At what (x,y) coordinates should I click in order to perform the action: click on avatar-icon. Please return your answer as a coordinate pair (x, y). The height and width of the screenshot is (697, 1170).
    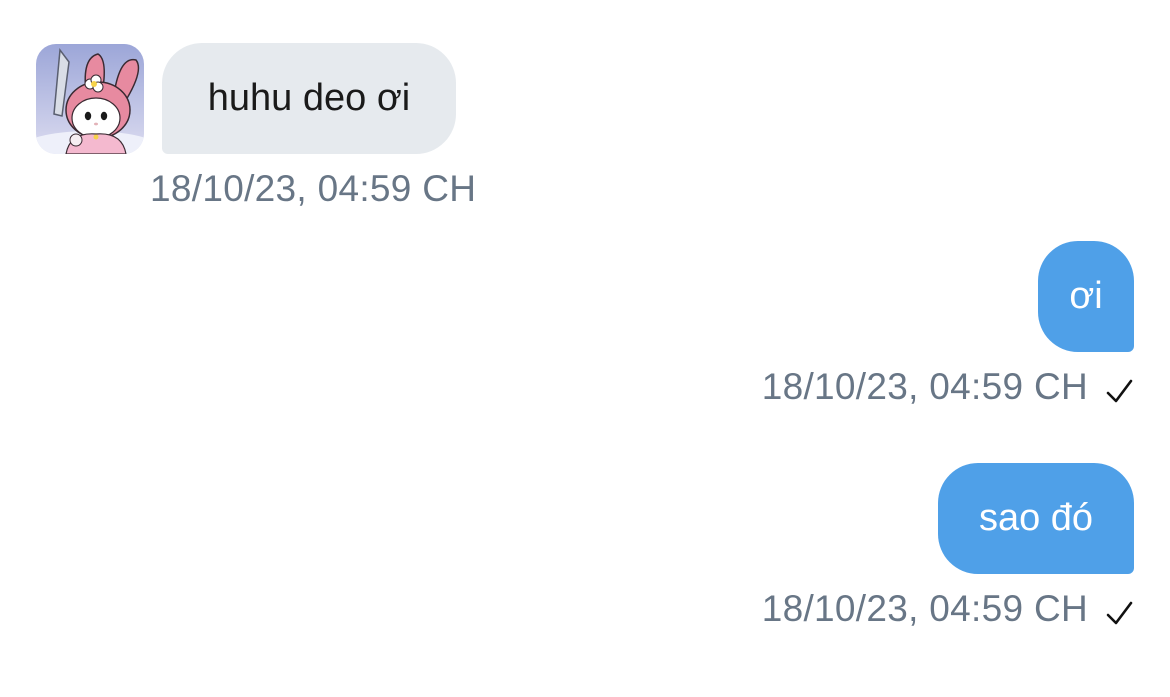
    Looking at the image, I should click on (90, 99).